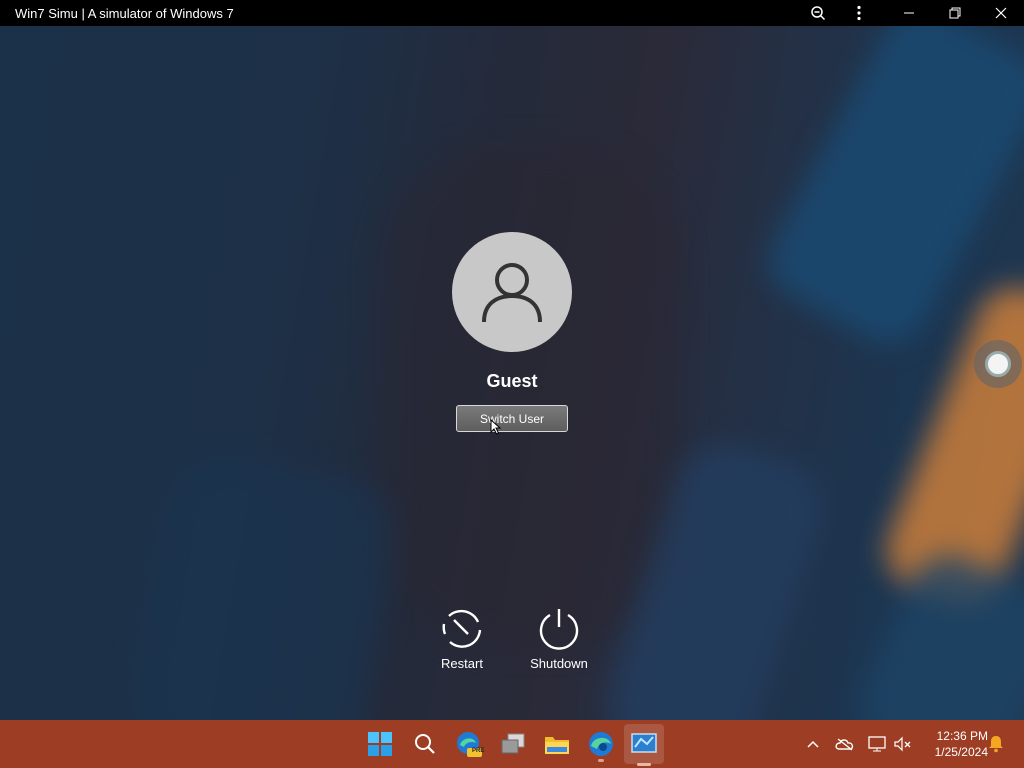 Image resolution: width=1024 pixels, height=768 pixels. I want to click on taskbar-edge-preview: PRE, so click(469, 744).